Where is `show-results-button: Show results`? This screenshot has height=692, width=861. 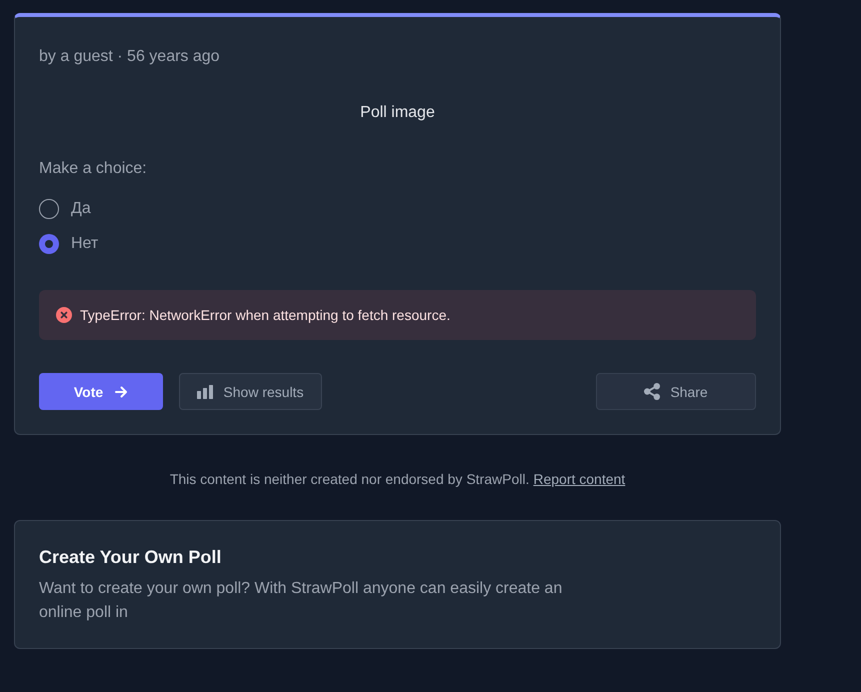
show-results-button: Show results is located at coordinates (250, 391).